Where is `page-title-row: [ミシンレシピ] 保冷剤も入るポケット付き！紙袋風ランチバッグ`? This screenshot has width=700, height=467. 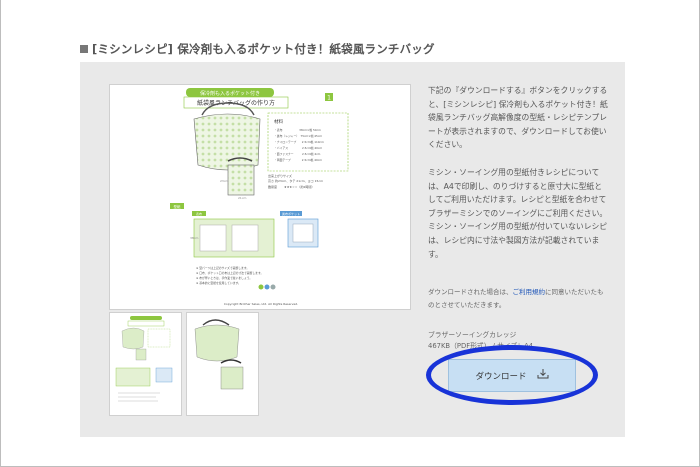 page-title-row: [ミシンレシピ] 保冷剤も入るポケット付き！紙袋風ランチバッグ is located at coordinates (352, 49).